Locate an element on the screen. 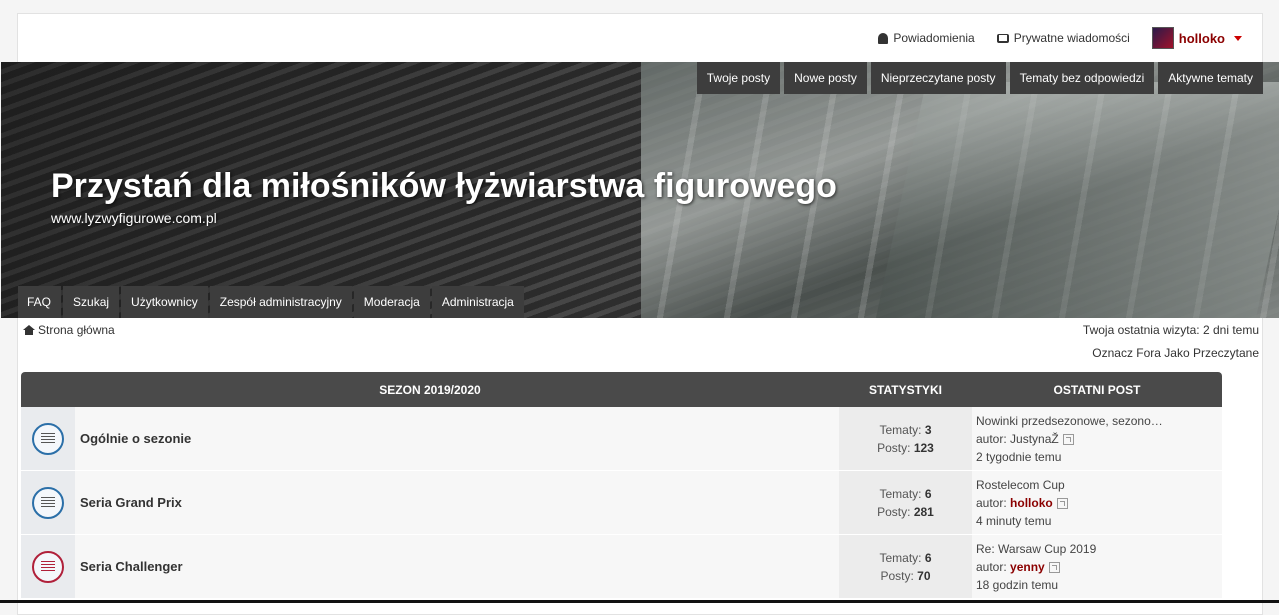 The height and width of the screenshot is (615, 1279). bell-icon is located at coordinates (883, 38).